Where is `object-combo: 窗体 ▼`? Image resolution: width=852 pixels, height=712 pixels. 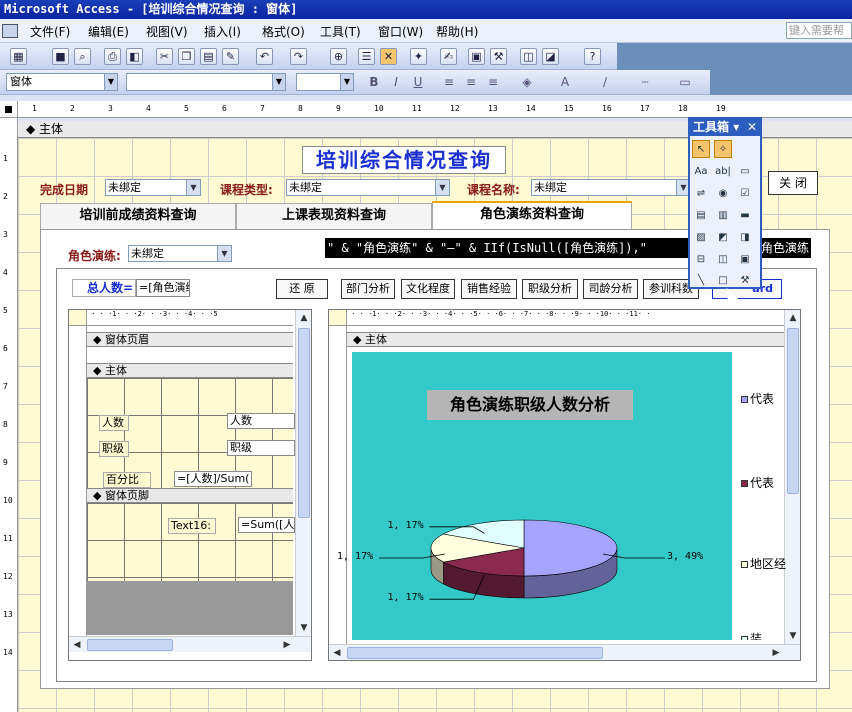
object-combo: 窗体 ▼ is located at coordinates (62, 82).